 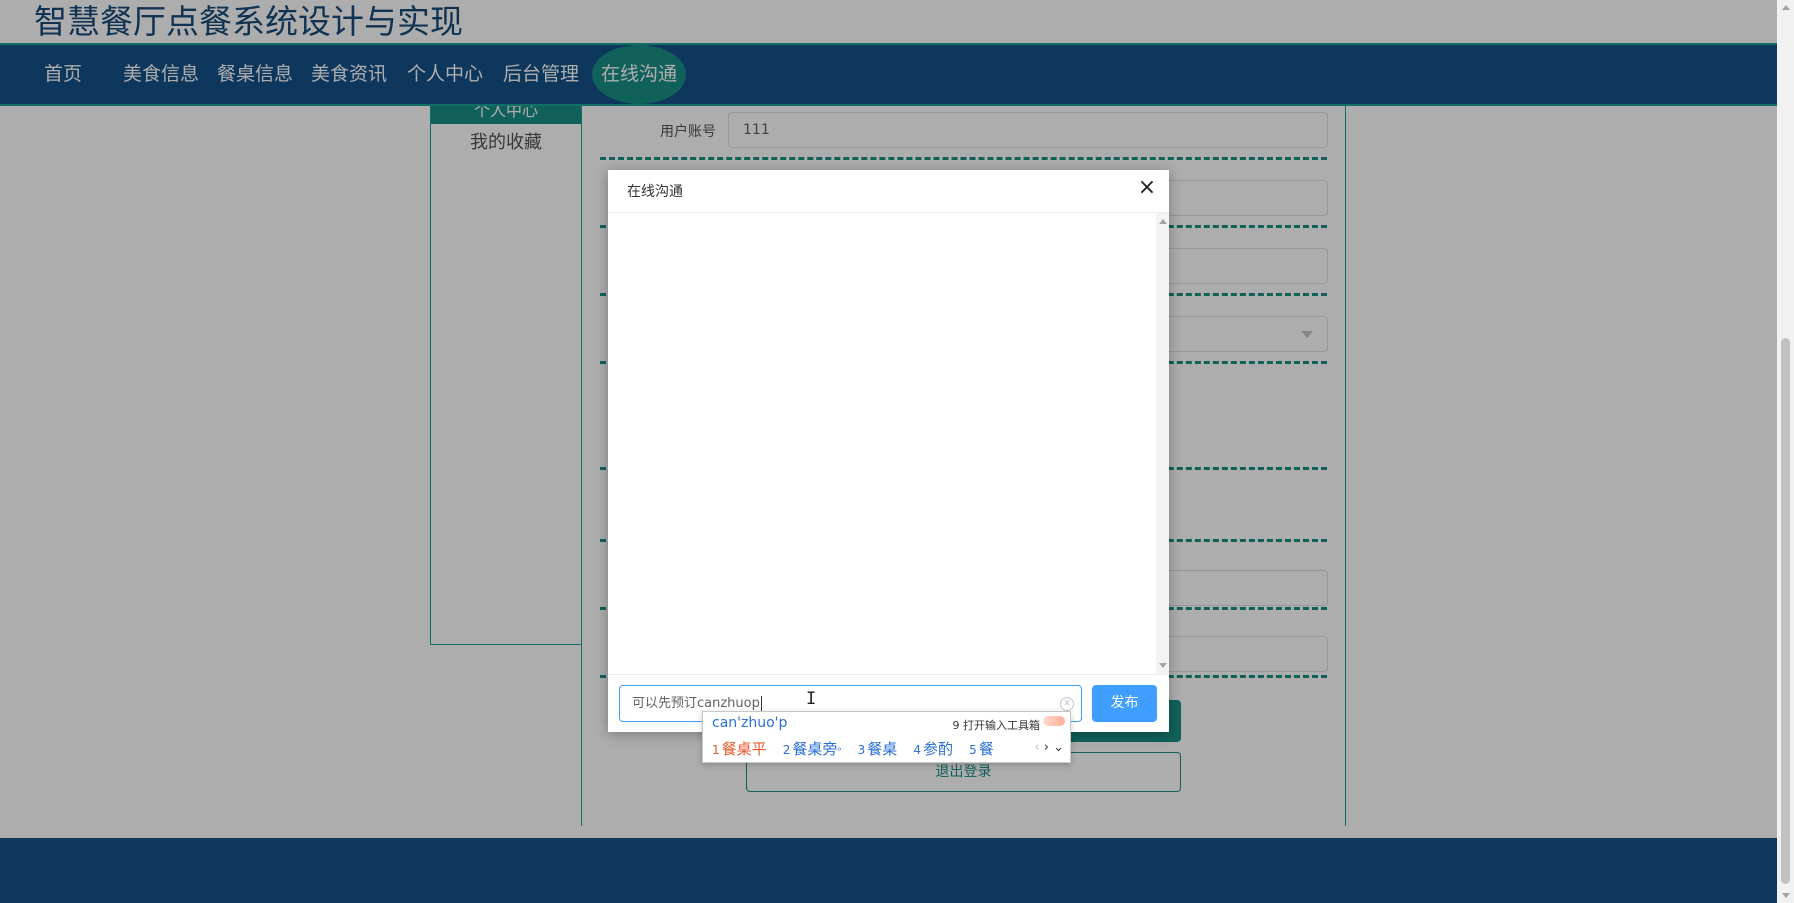 What do you see at coordinates (878, 749) in the screenshot?
I see `ime-candidate: 3 餐桌` at bounding box center [878, 749].